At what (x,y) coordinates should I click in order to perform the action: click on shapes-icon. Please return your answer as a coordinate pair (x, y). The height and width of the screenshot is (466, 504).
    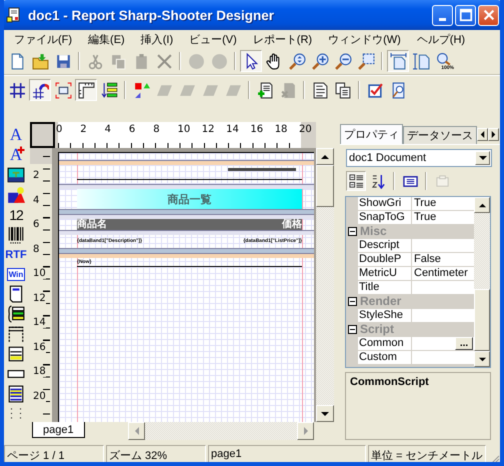
    Looking at the image, I should click on (16, 195).